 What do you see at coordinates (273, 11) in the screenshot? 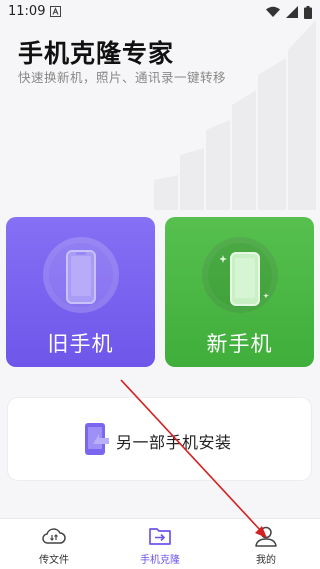
I see `wifi-icon` at bounding box center [273, 11].